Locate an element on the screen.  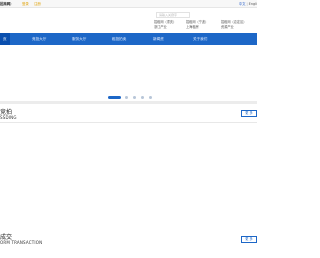
section-subtitle: ORM TRANSACTION is located at coordinates (21, 242).